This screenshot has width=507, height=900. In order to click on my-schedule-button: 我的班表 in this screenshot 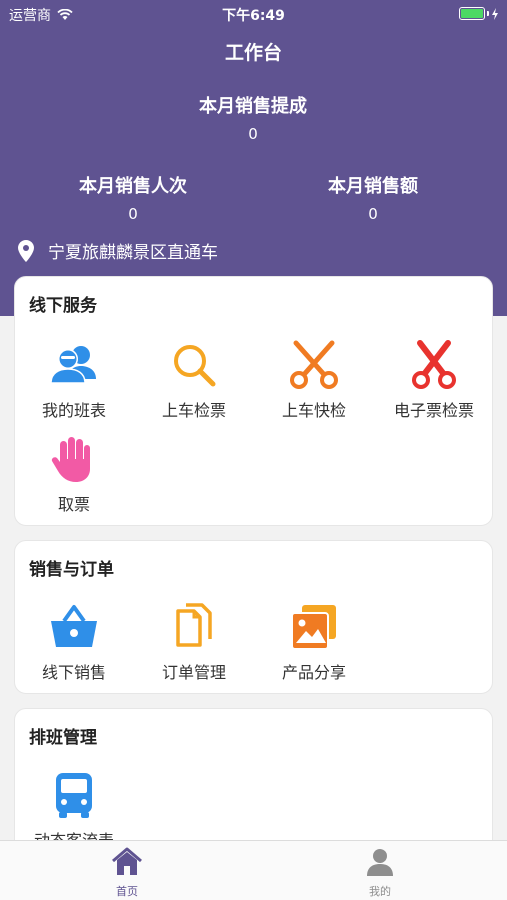, I will do `click(74, 380)`.